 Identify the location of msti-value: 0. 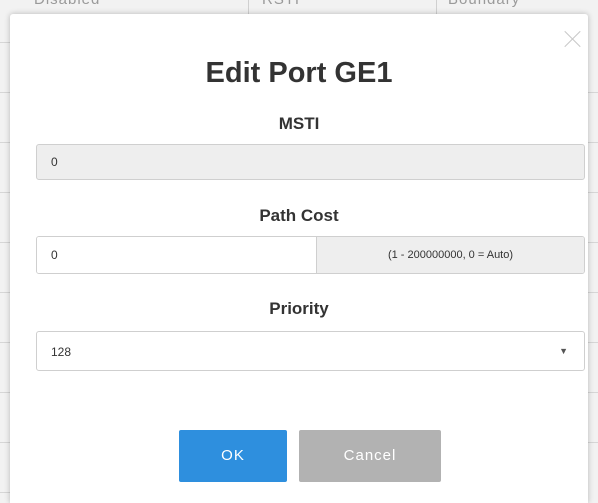
(54, 162).